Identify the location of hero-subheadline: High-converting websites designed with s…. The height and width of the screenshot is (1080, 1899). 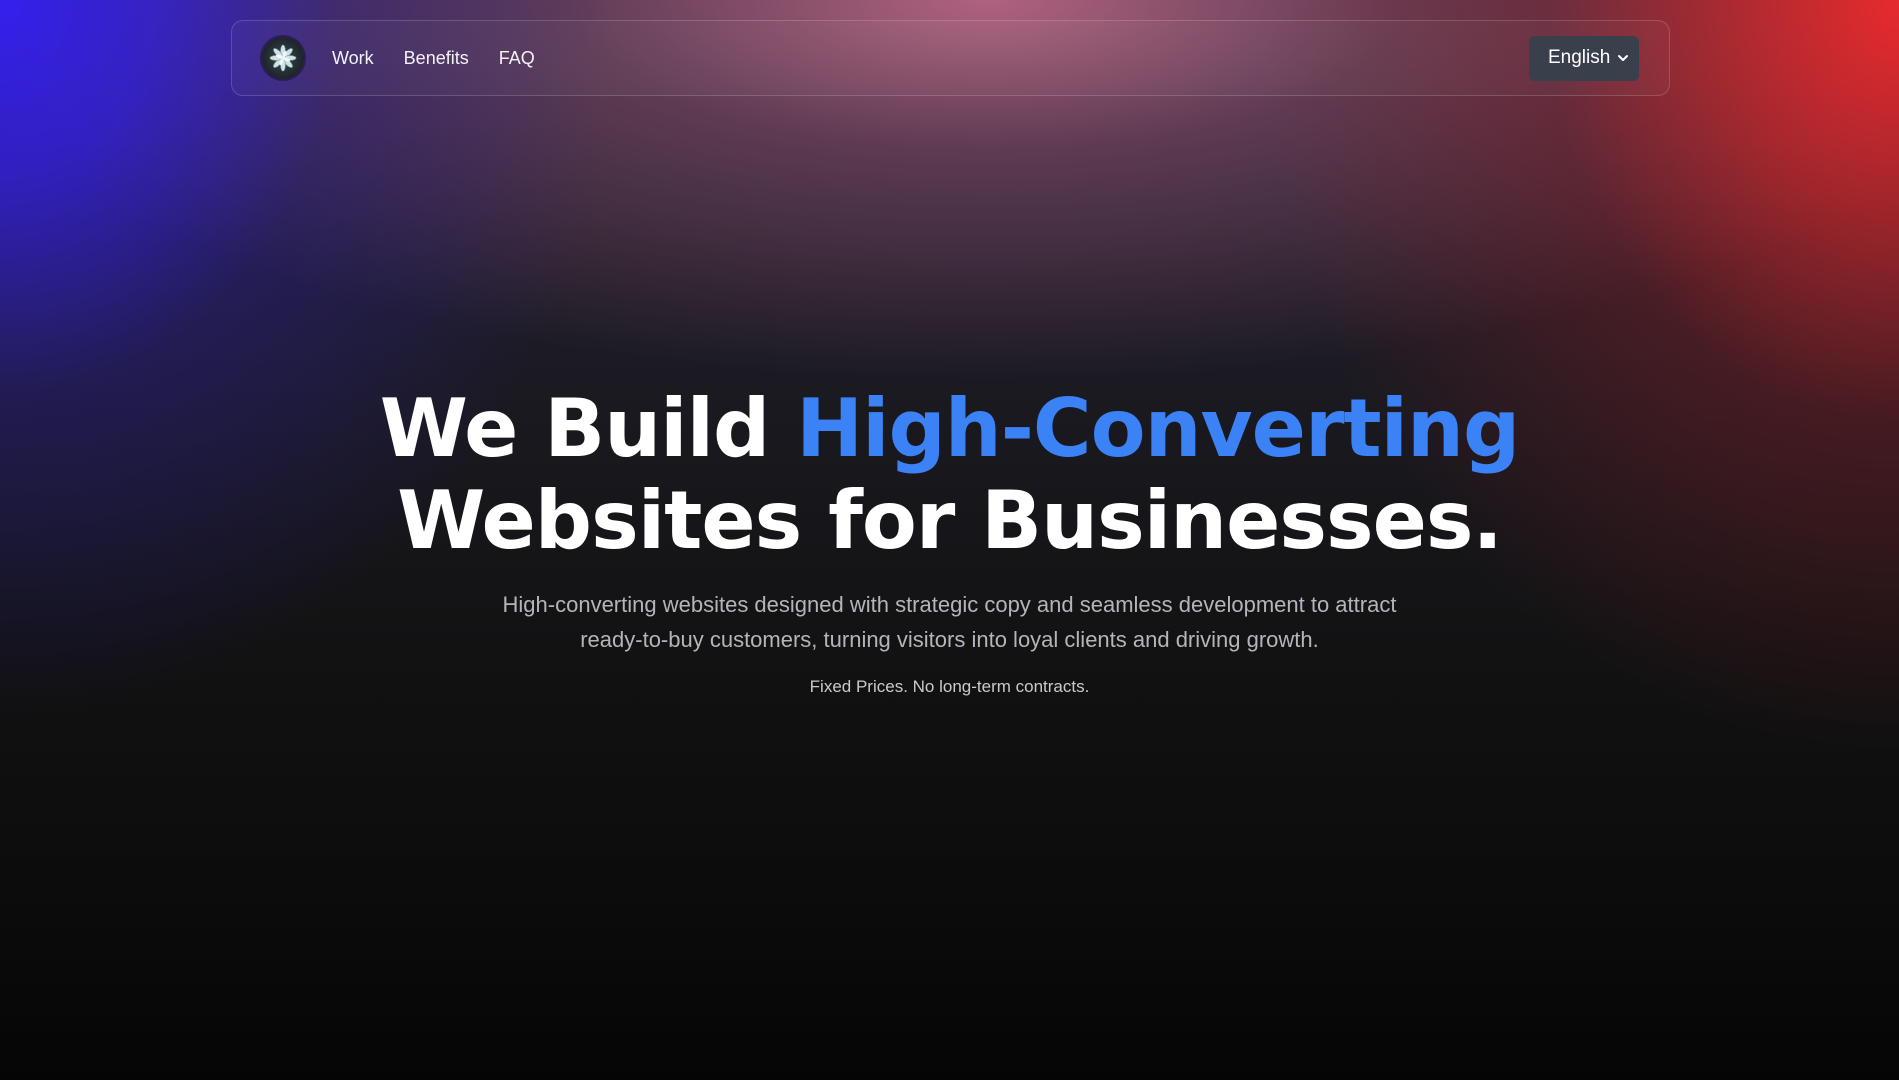
(950, 622).